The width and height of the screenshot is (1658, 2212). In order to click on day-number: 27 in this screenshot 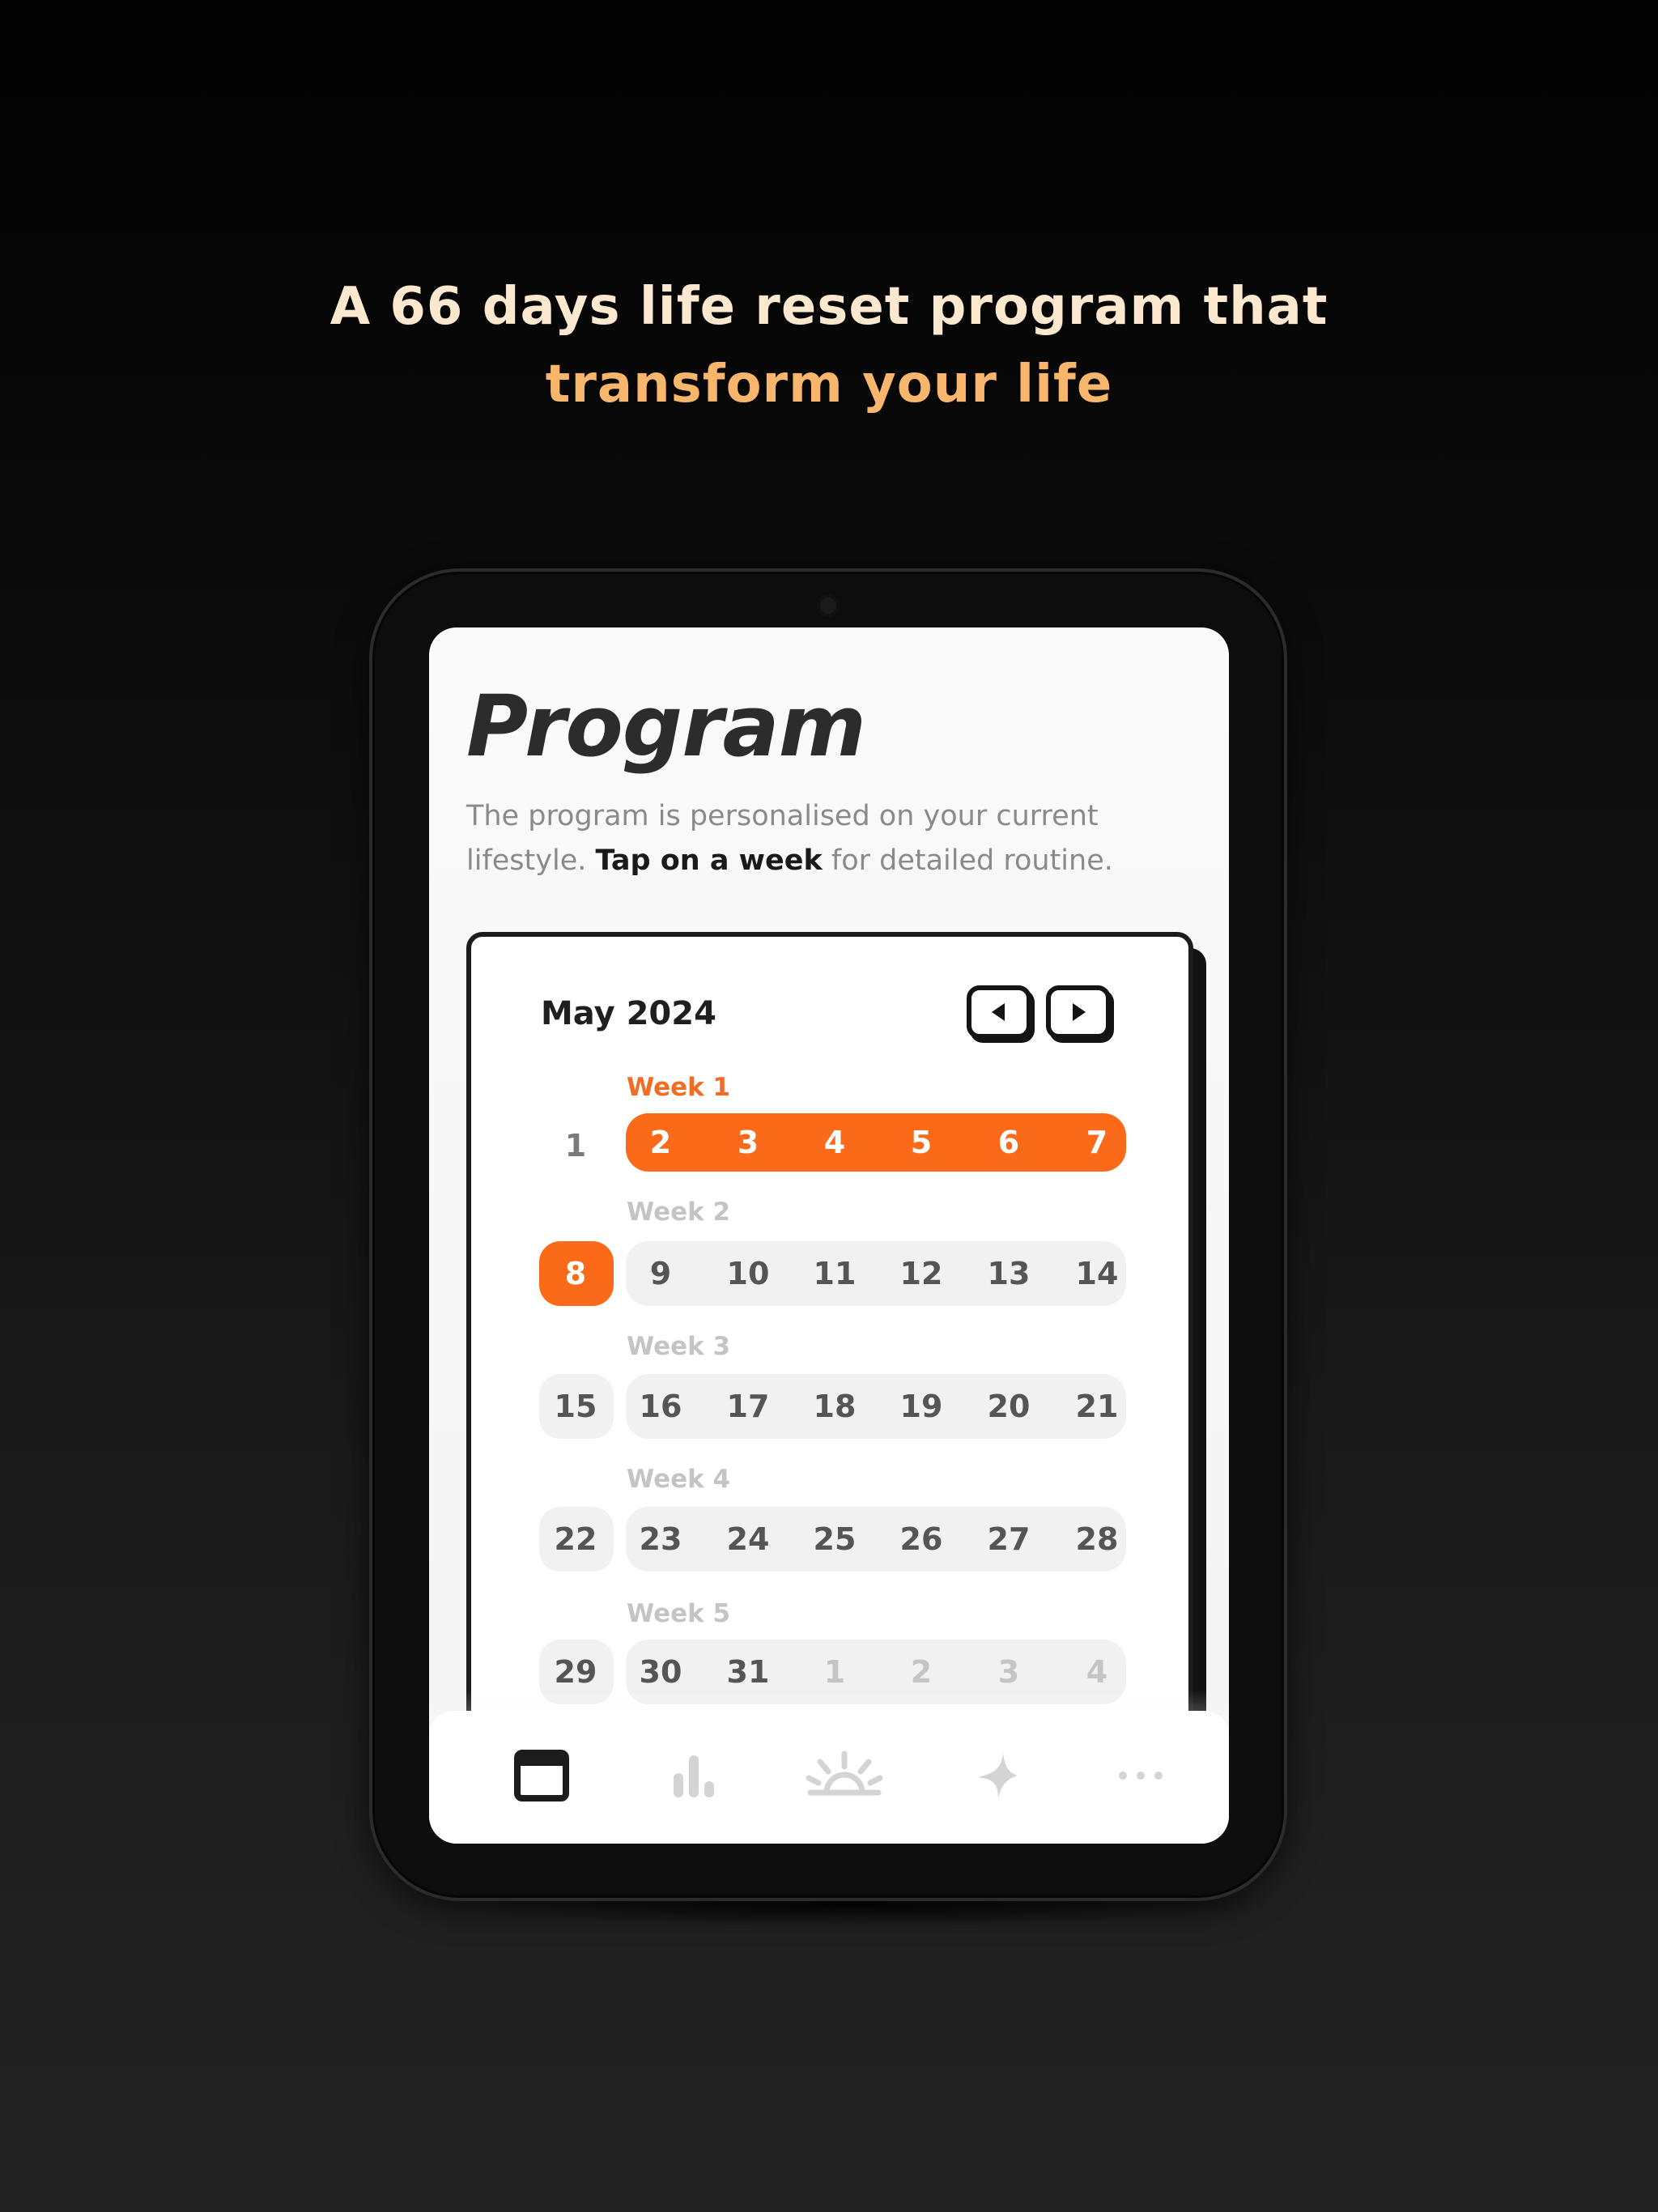, I will do `click(1009, 1539)`.